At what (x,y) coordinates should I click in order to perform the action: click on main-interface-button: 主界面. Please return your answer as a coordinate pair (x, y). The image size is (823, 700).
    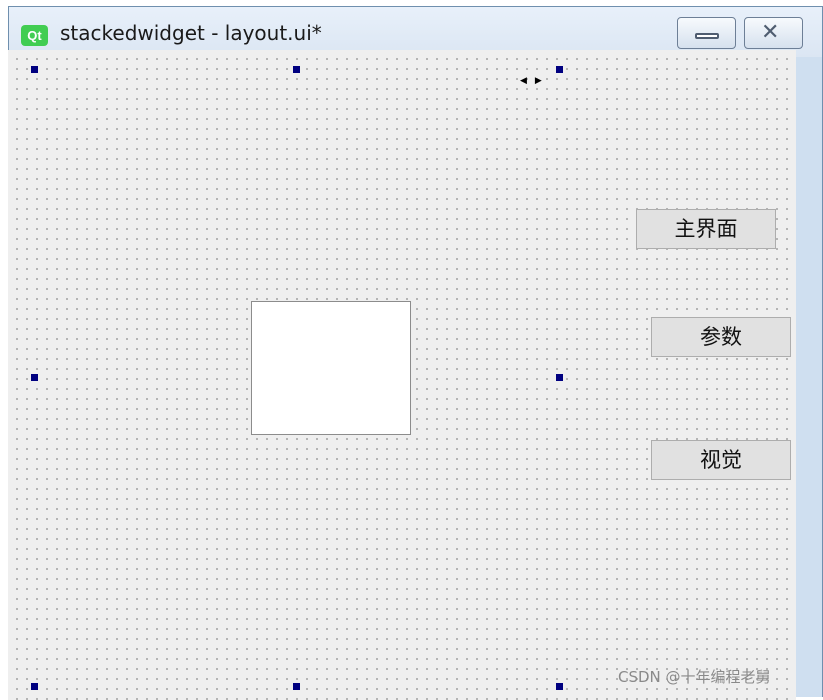
    Looking at the image, I should click on (706, 229).